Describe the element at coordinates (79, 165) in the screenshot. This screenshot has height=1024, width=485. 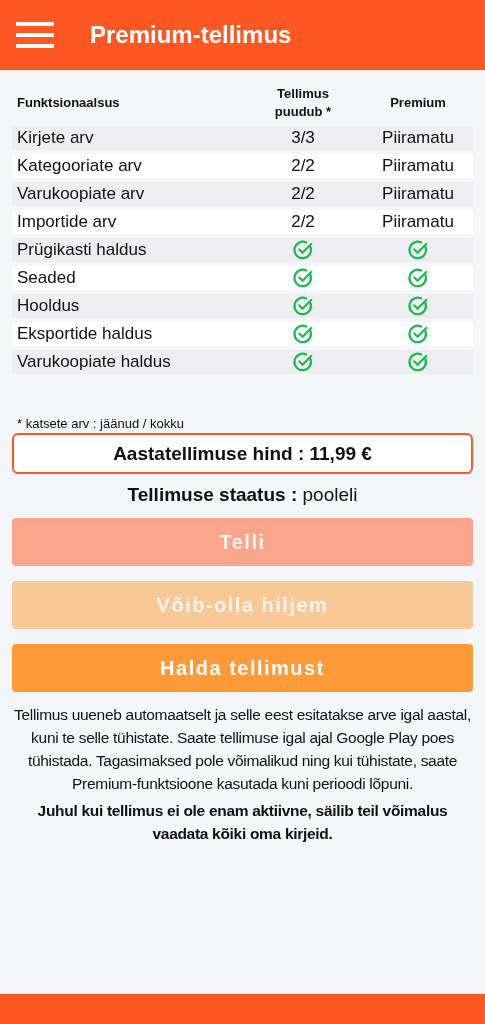
I see `feature-name: Kategooriate arv` at that location.